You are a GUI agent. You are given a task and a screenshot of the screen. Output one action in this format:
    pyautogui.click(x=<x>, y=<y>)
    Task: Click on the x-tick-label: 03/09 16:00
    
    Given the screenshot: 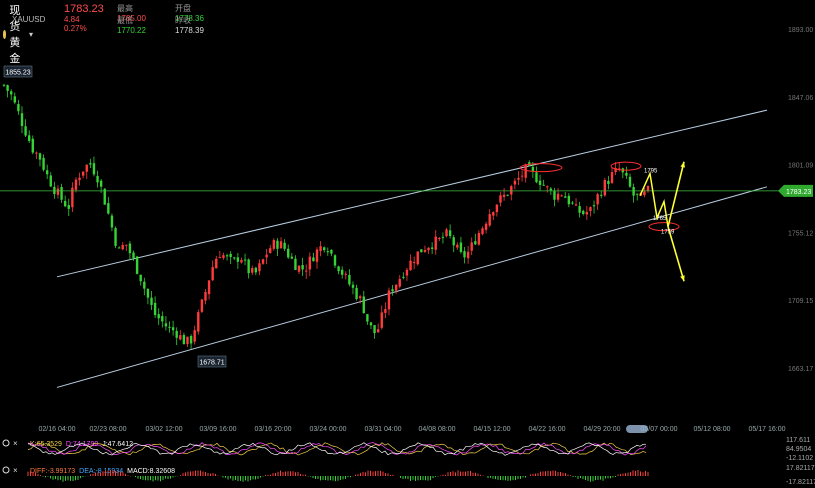 What is the action you would take?
    pyautogui.click(x=218, y=429)
    